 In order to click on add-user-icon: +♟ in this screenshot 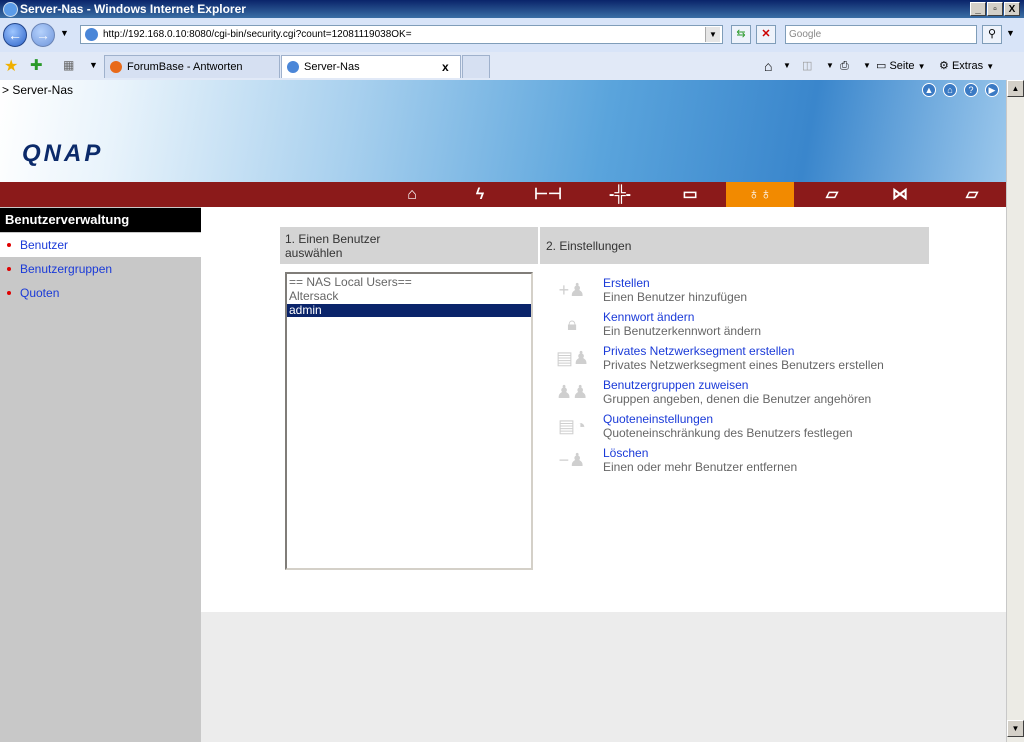, I will do `click(572, 290)`.